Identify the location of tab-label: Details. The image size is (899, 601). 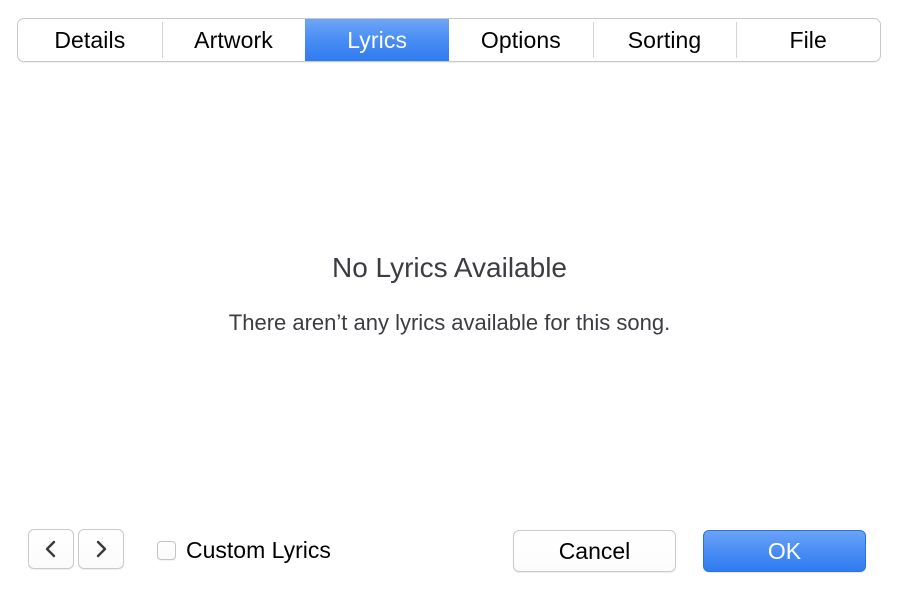
(90, 39).